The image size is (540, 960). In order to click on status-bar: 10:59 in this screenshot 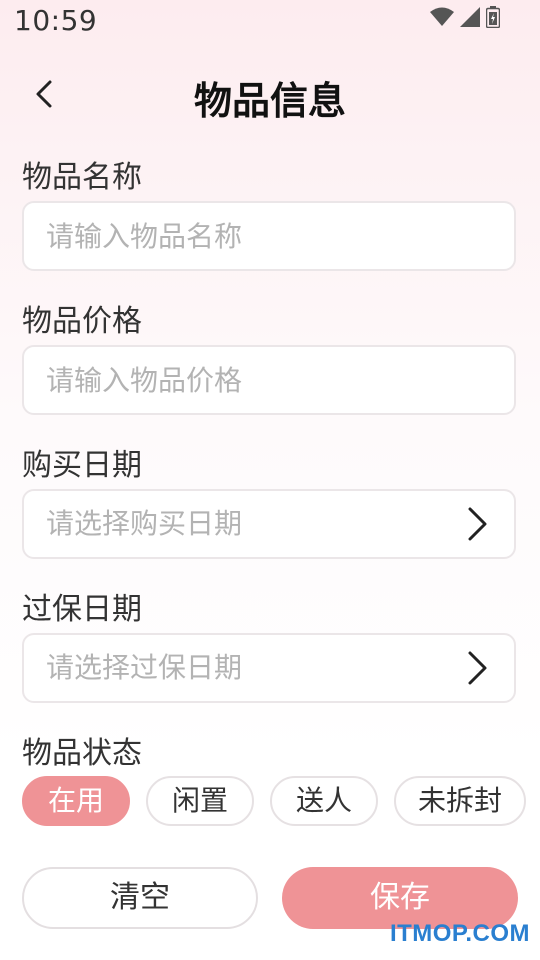, I will do `click(270, 22)`.